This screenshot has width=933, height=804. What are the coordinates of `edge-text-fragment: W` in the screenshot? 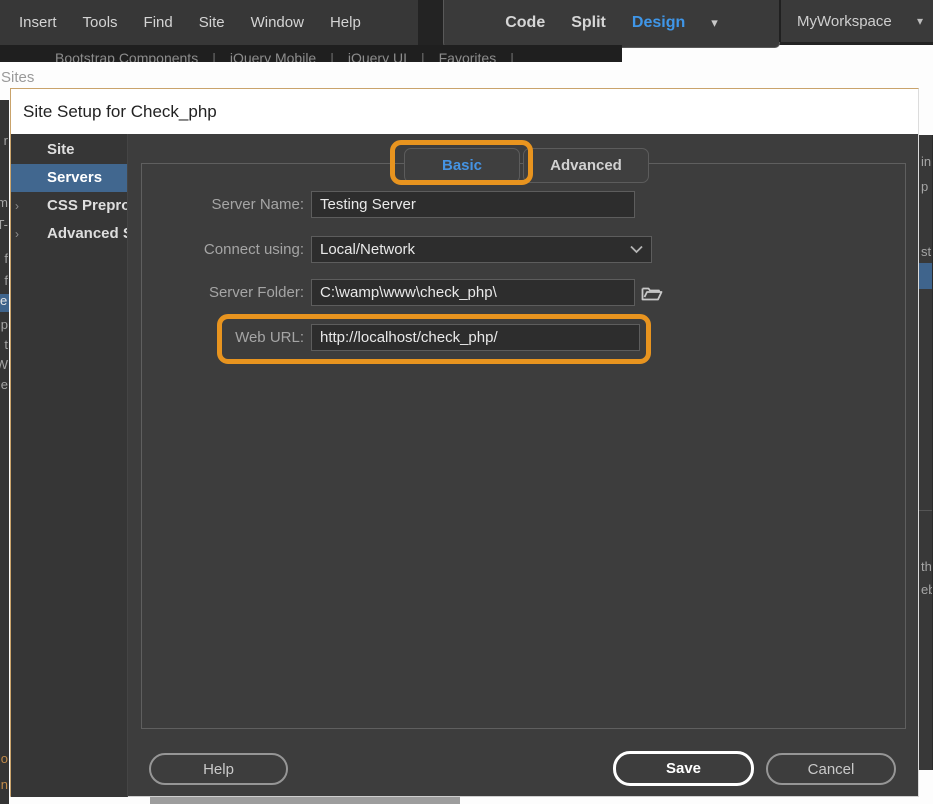 It's located at (4, 364).